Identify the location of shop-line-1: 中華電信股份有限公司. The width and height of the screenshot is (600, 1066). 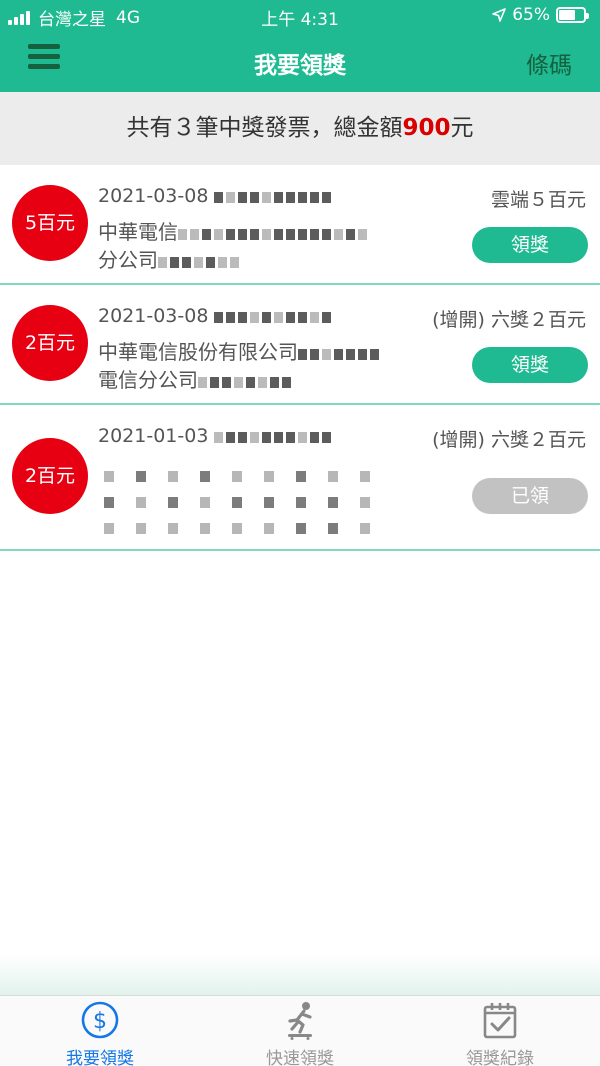
(198, 352).